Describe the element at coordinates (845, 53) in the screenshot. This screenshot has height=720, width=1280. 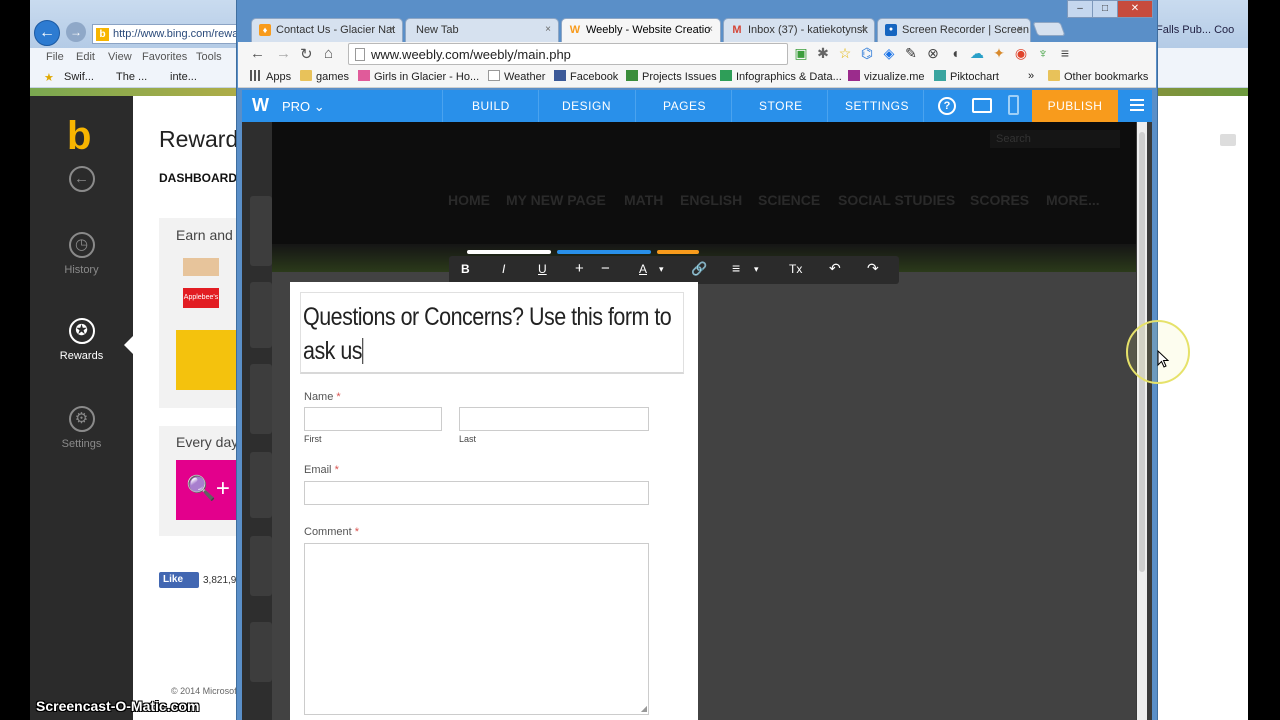
I see `bookmark-star-icon: ☆` at that location.